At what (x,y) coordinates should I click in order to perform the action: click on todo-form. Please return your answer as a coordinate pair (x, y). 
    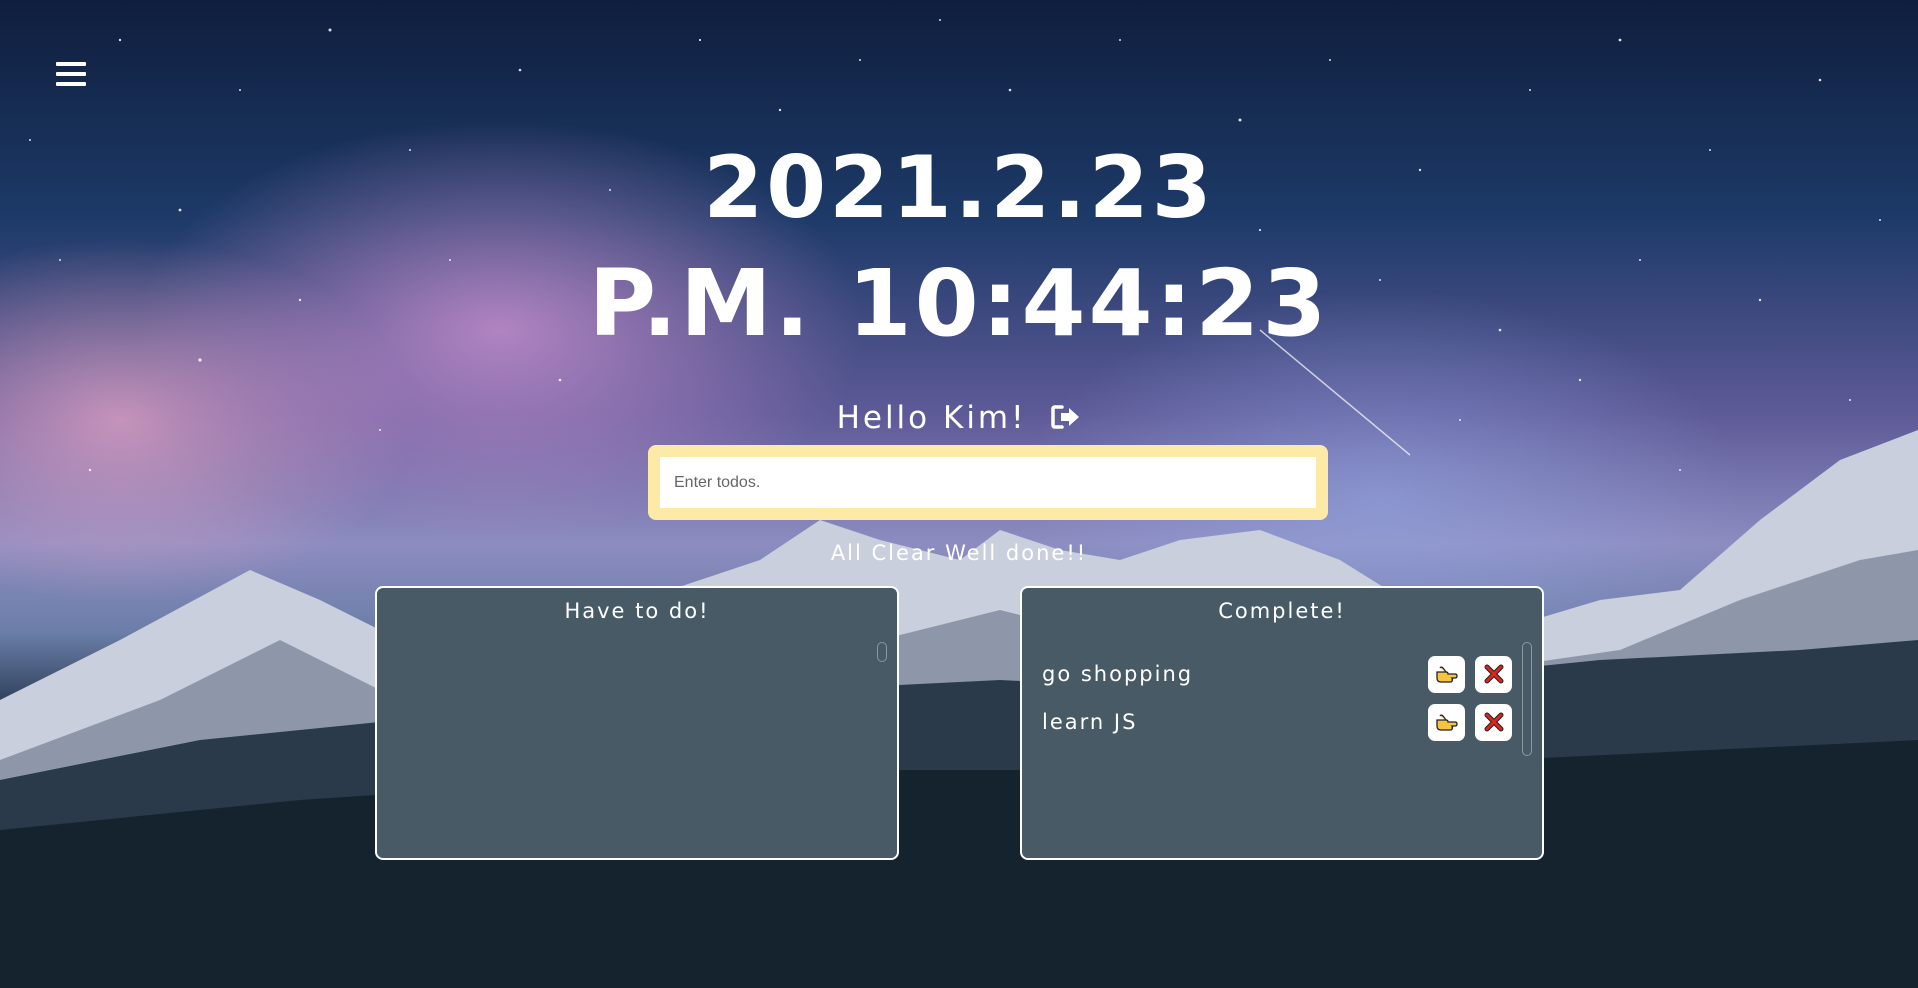
    Looking at the image, I should click on (988, 482).